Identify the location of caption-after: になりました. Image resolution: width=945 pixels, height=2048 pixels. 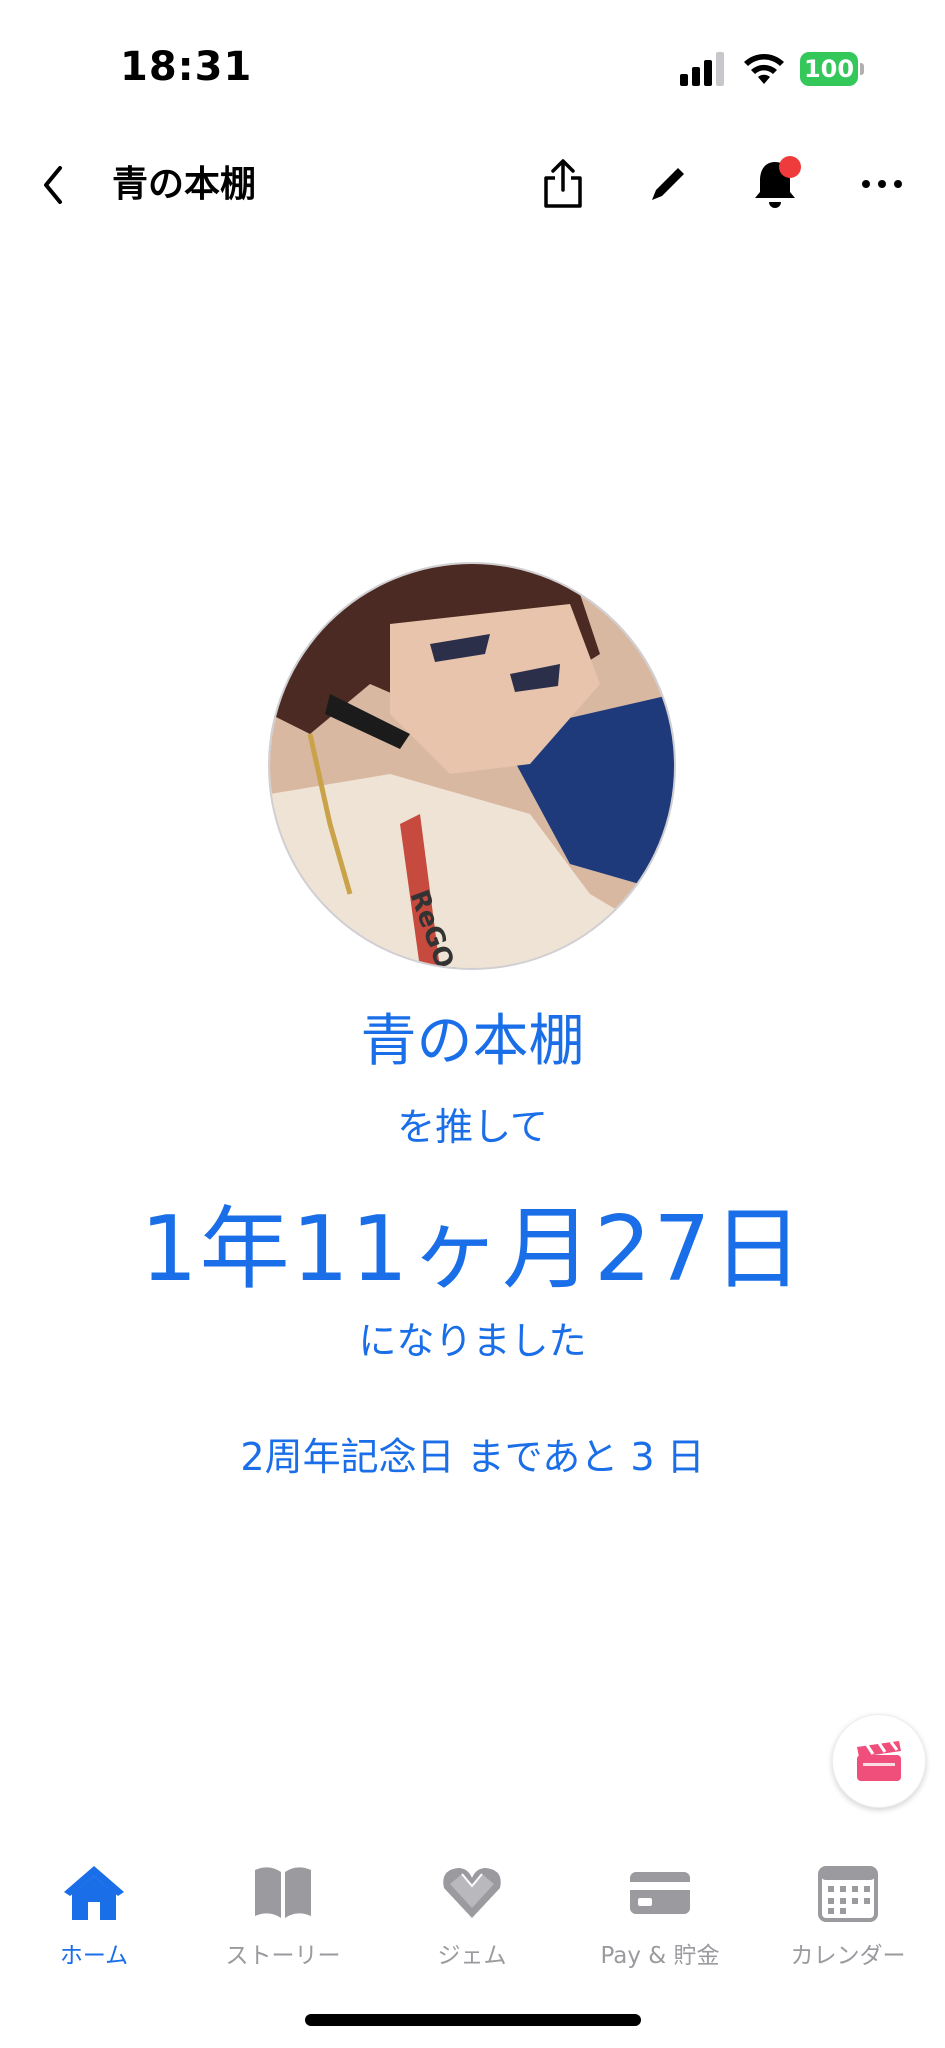
(472, 1341).